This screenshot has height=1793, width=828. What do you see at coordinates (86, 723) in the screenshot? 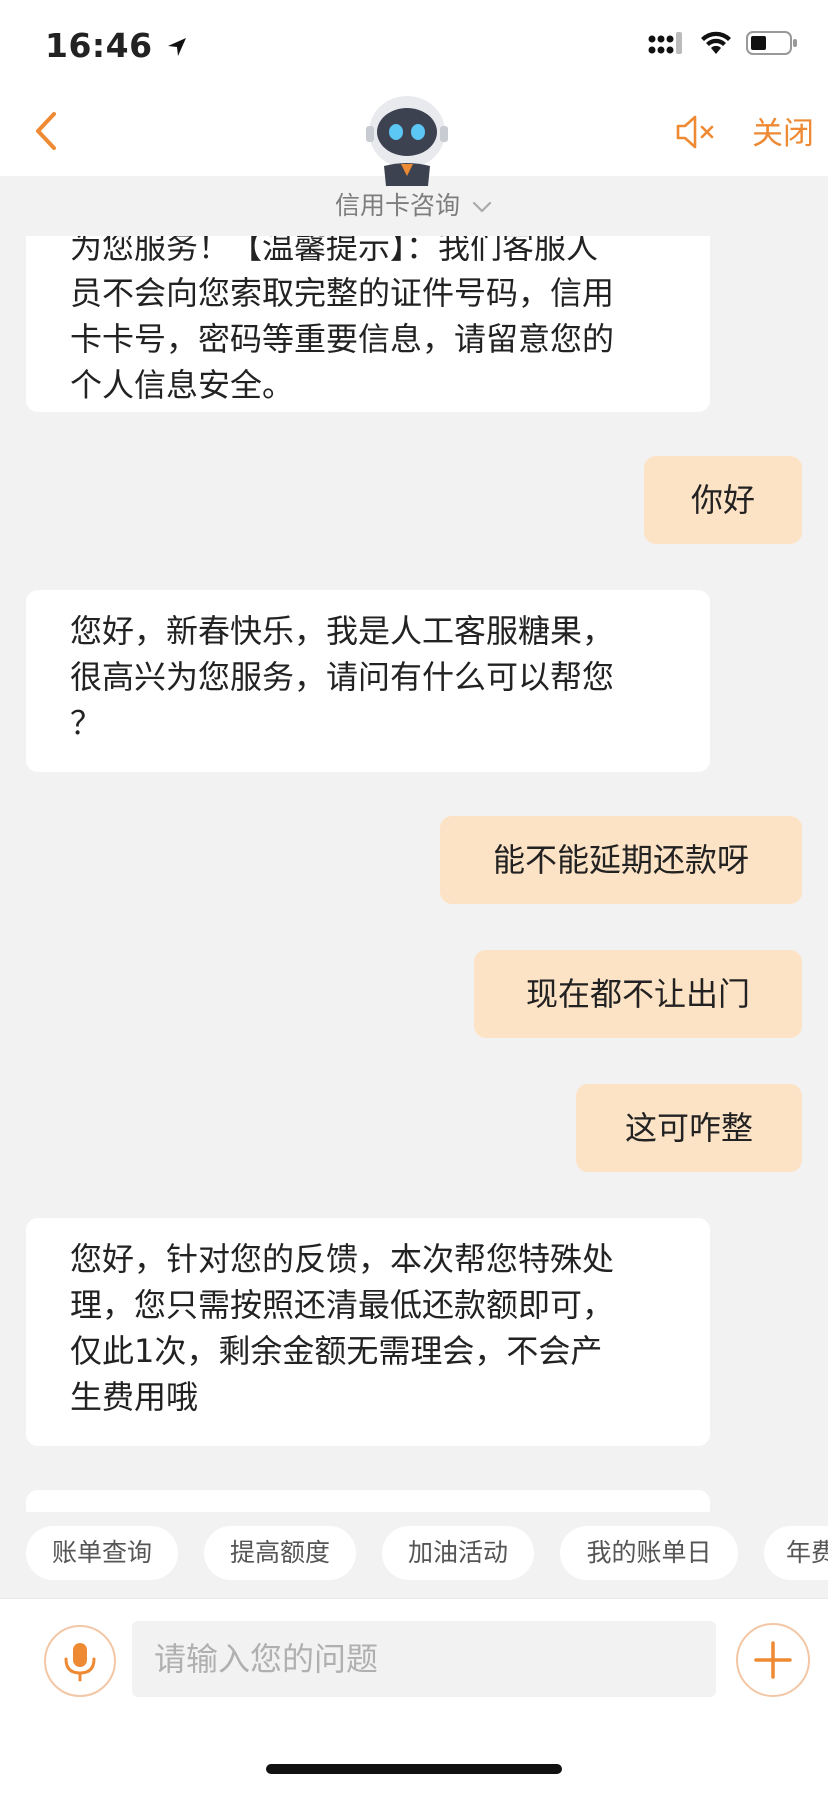
I see `message-line: ？` at bounding box center [86, 723].